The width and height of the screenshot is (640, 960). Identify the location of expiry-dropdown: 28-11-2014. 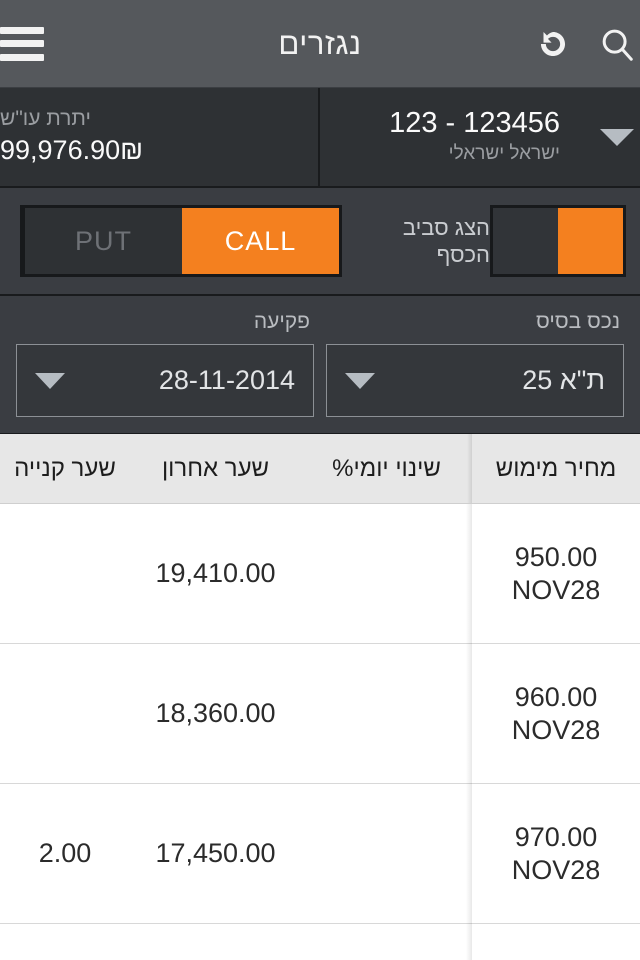
(165, 380).